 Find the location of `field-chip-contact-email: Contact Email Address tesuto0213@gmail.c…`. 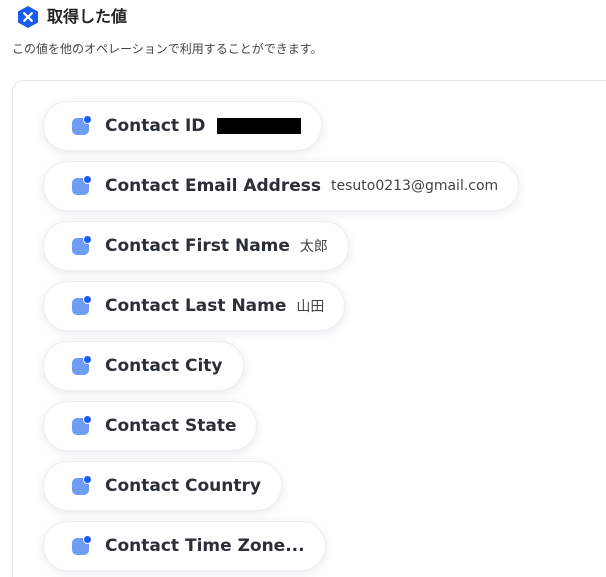

field-chip-contact-email: Contact Email Address tesuto0213@gmail.c… is located at coordinates (281, 186).